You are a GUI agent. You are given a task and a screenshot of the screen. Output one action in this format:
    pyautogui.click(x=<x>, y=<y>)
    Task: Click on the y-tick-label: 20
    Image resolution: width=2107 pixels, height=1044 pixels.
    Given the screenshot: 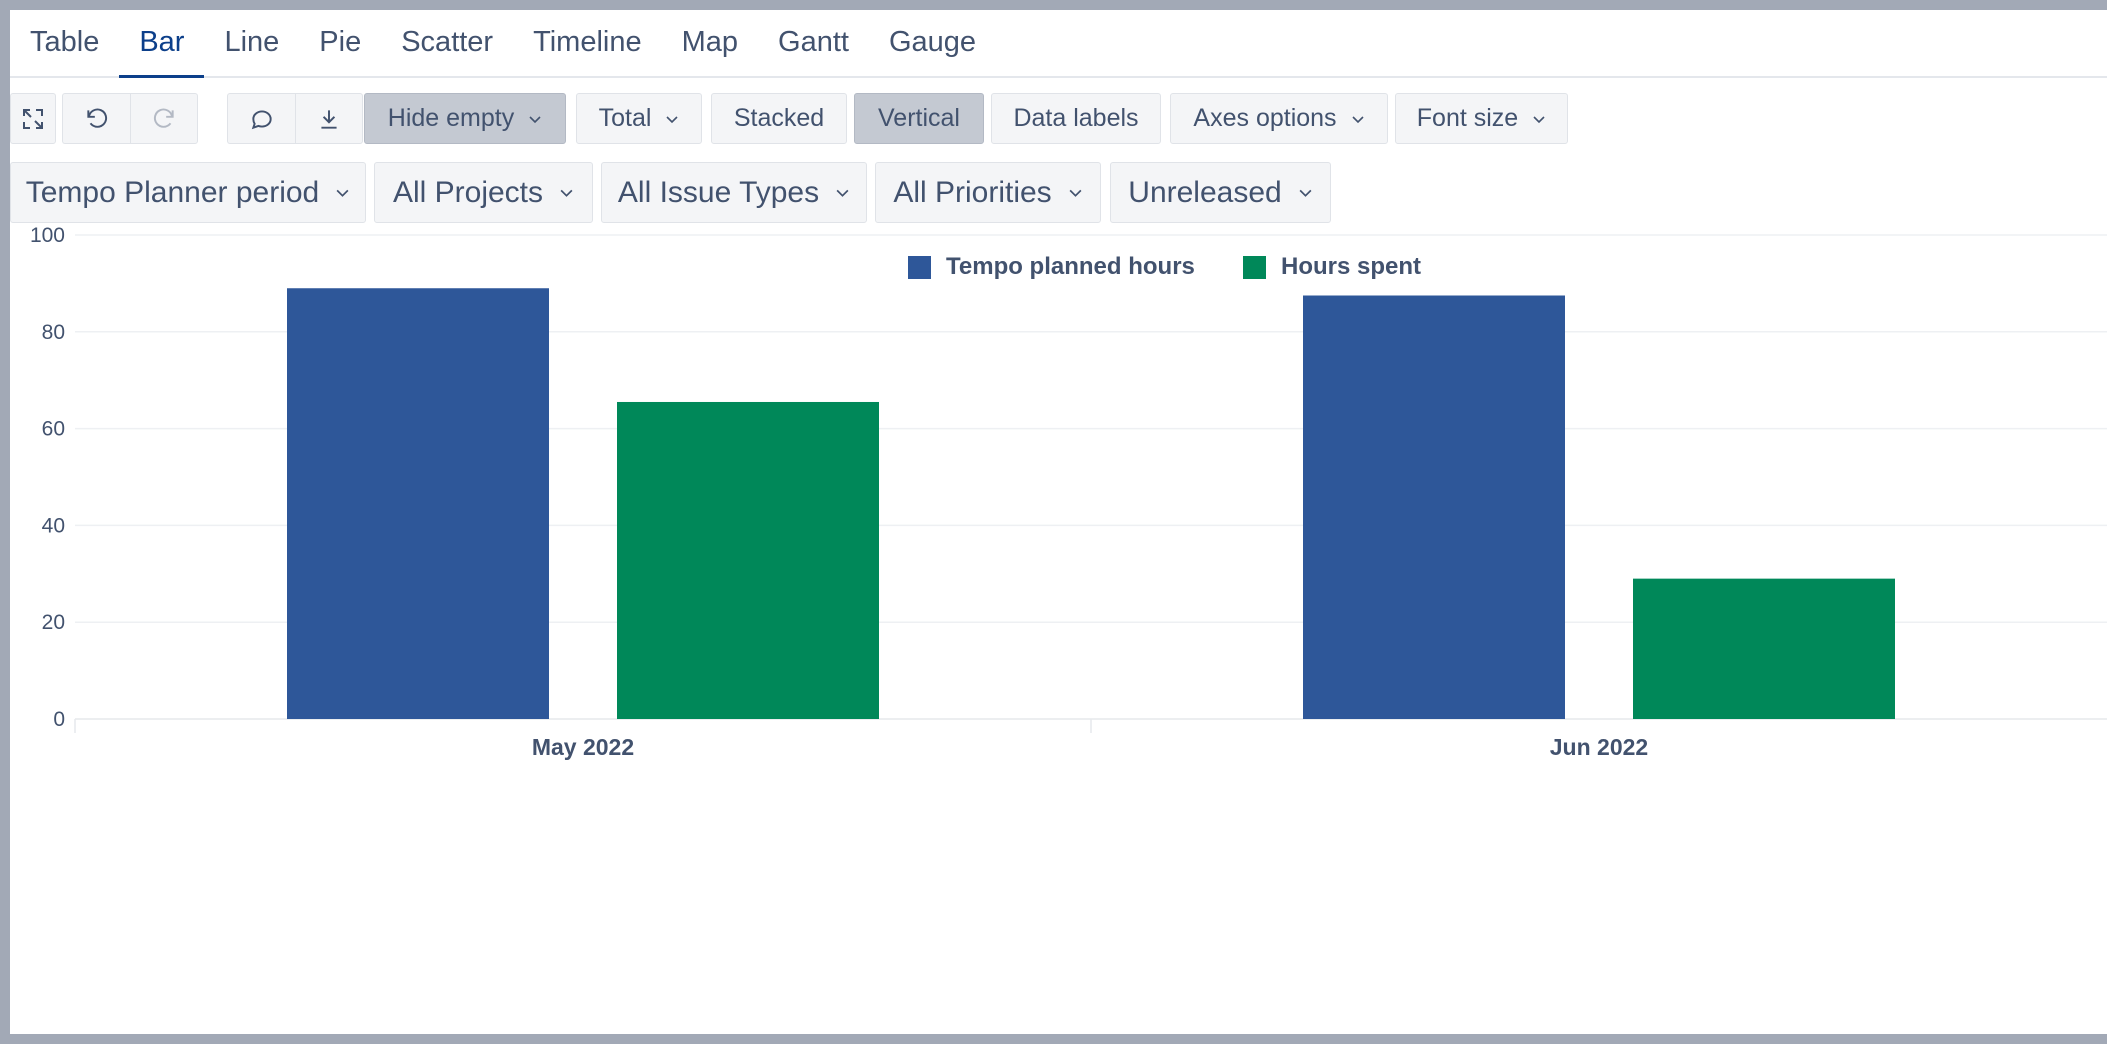 What is the action you would take?
    pyautogui.click(x=53, y=622)
    